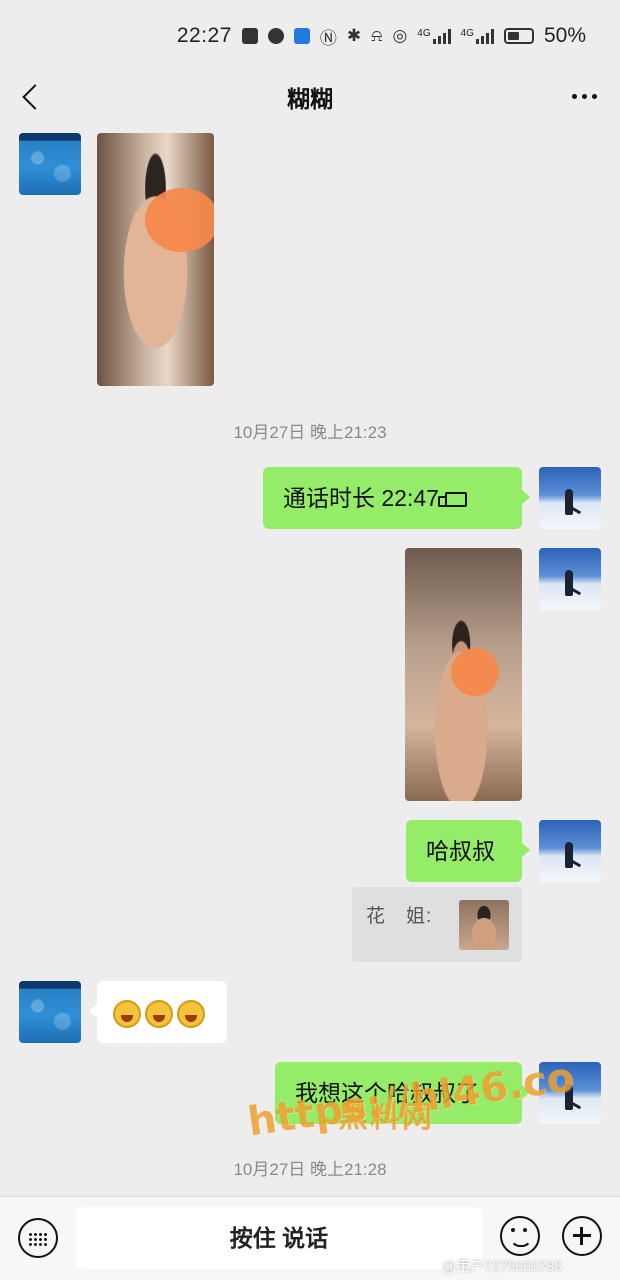 This screenshot has width=620, height=1280. Describe the element at coordinates (434, 36) in the screenshot. I see `signal-icon: 4G` at that location.